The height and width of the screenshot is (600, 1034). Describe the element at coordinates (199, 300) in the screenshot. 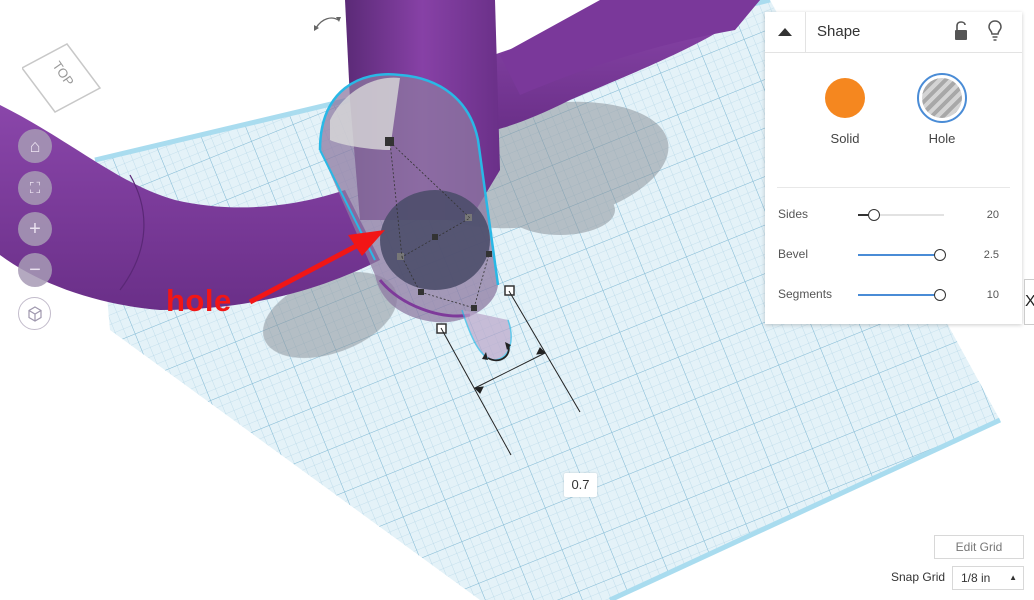

I see `annotation-label: hole` at that location.